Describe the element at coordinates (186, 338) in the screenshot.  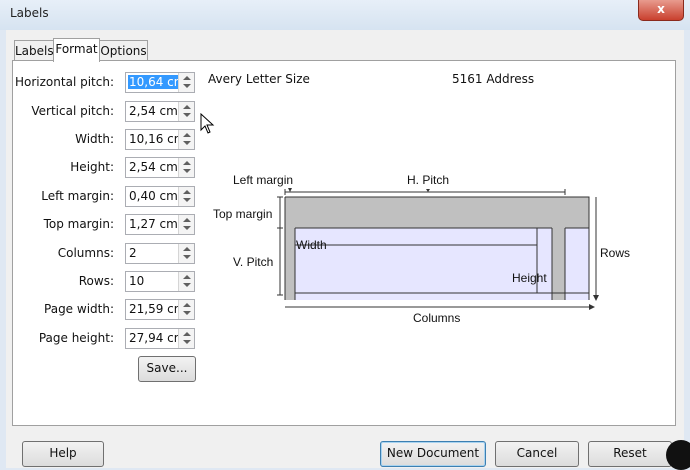
I see `page-height-spin-buttons` at that location.